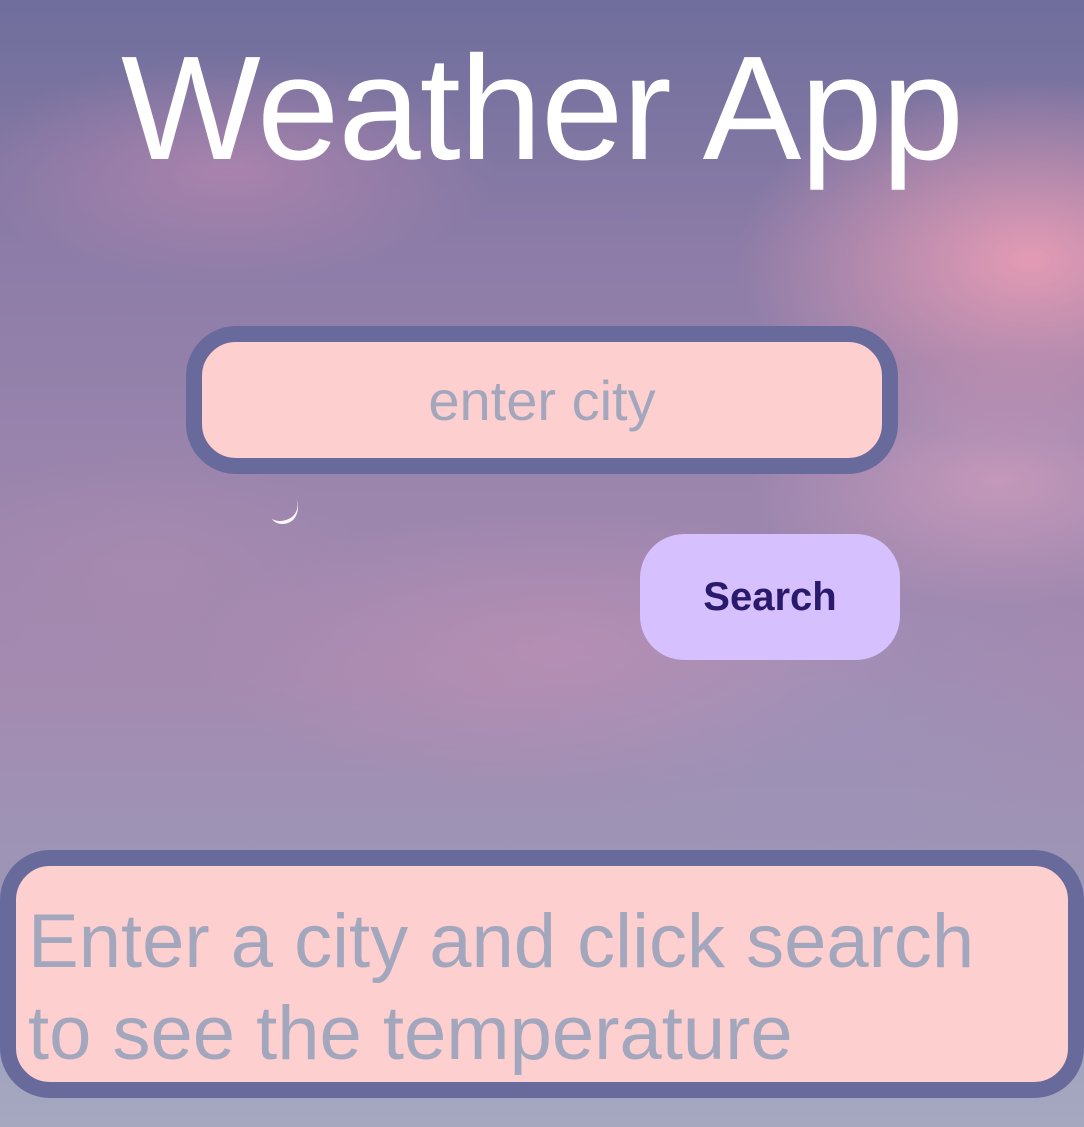 Image resolution: width=1084 pixels, height=1127 pixels. I want to click on crescent-moon-icon, so click(285, 510).